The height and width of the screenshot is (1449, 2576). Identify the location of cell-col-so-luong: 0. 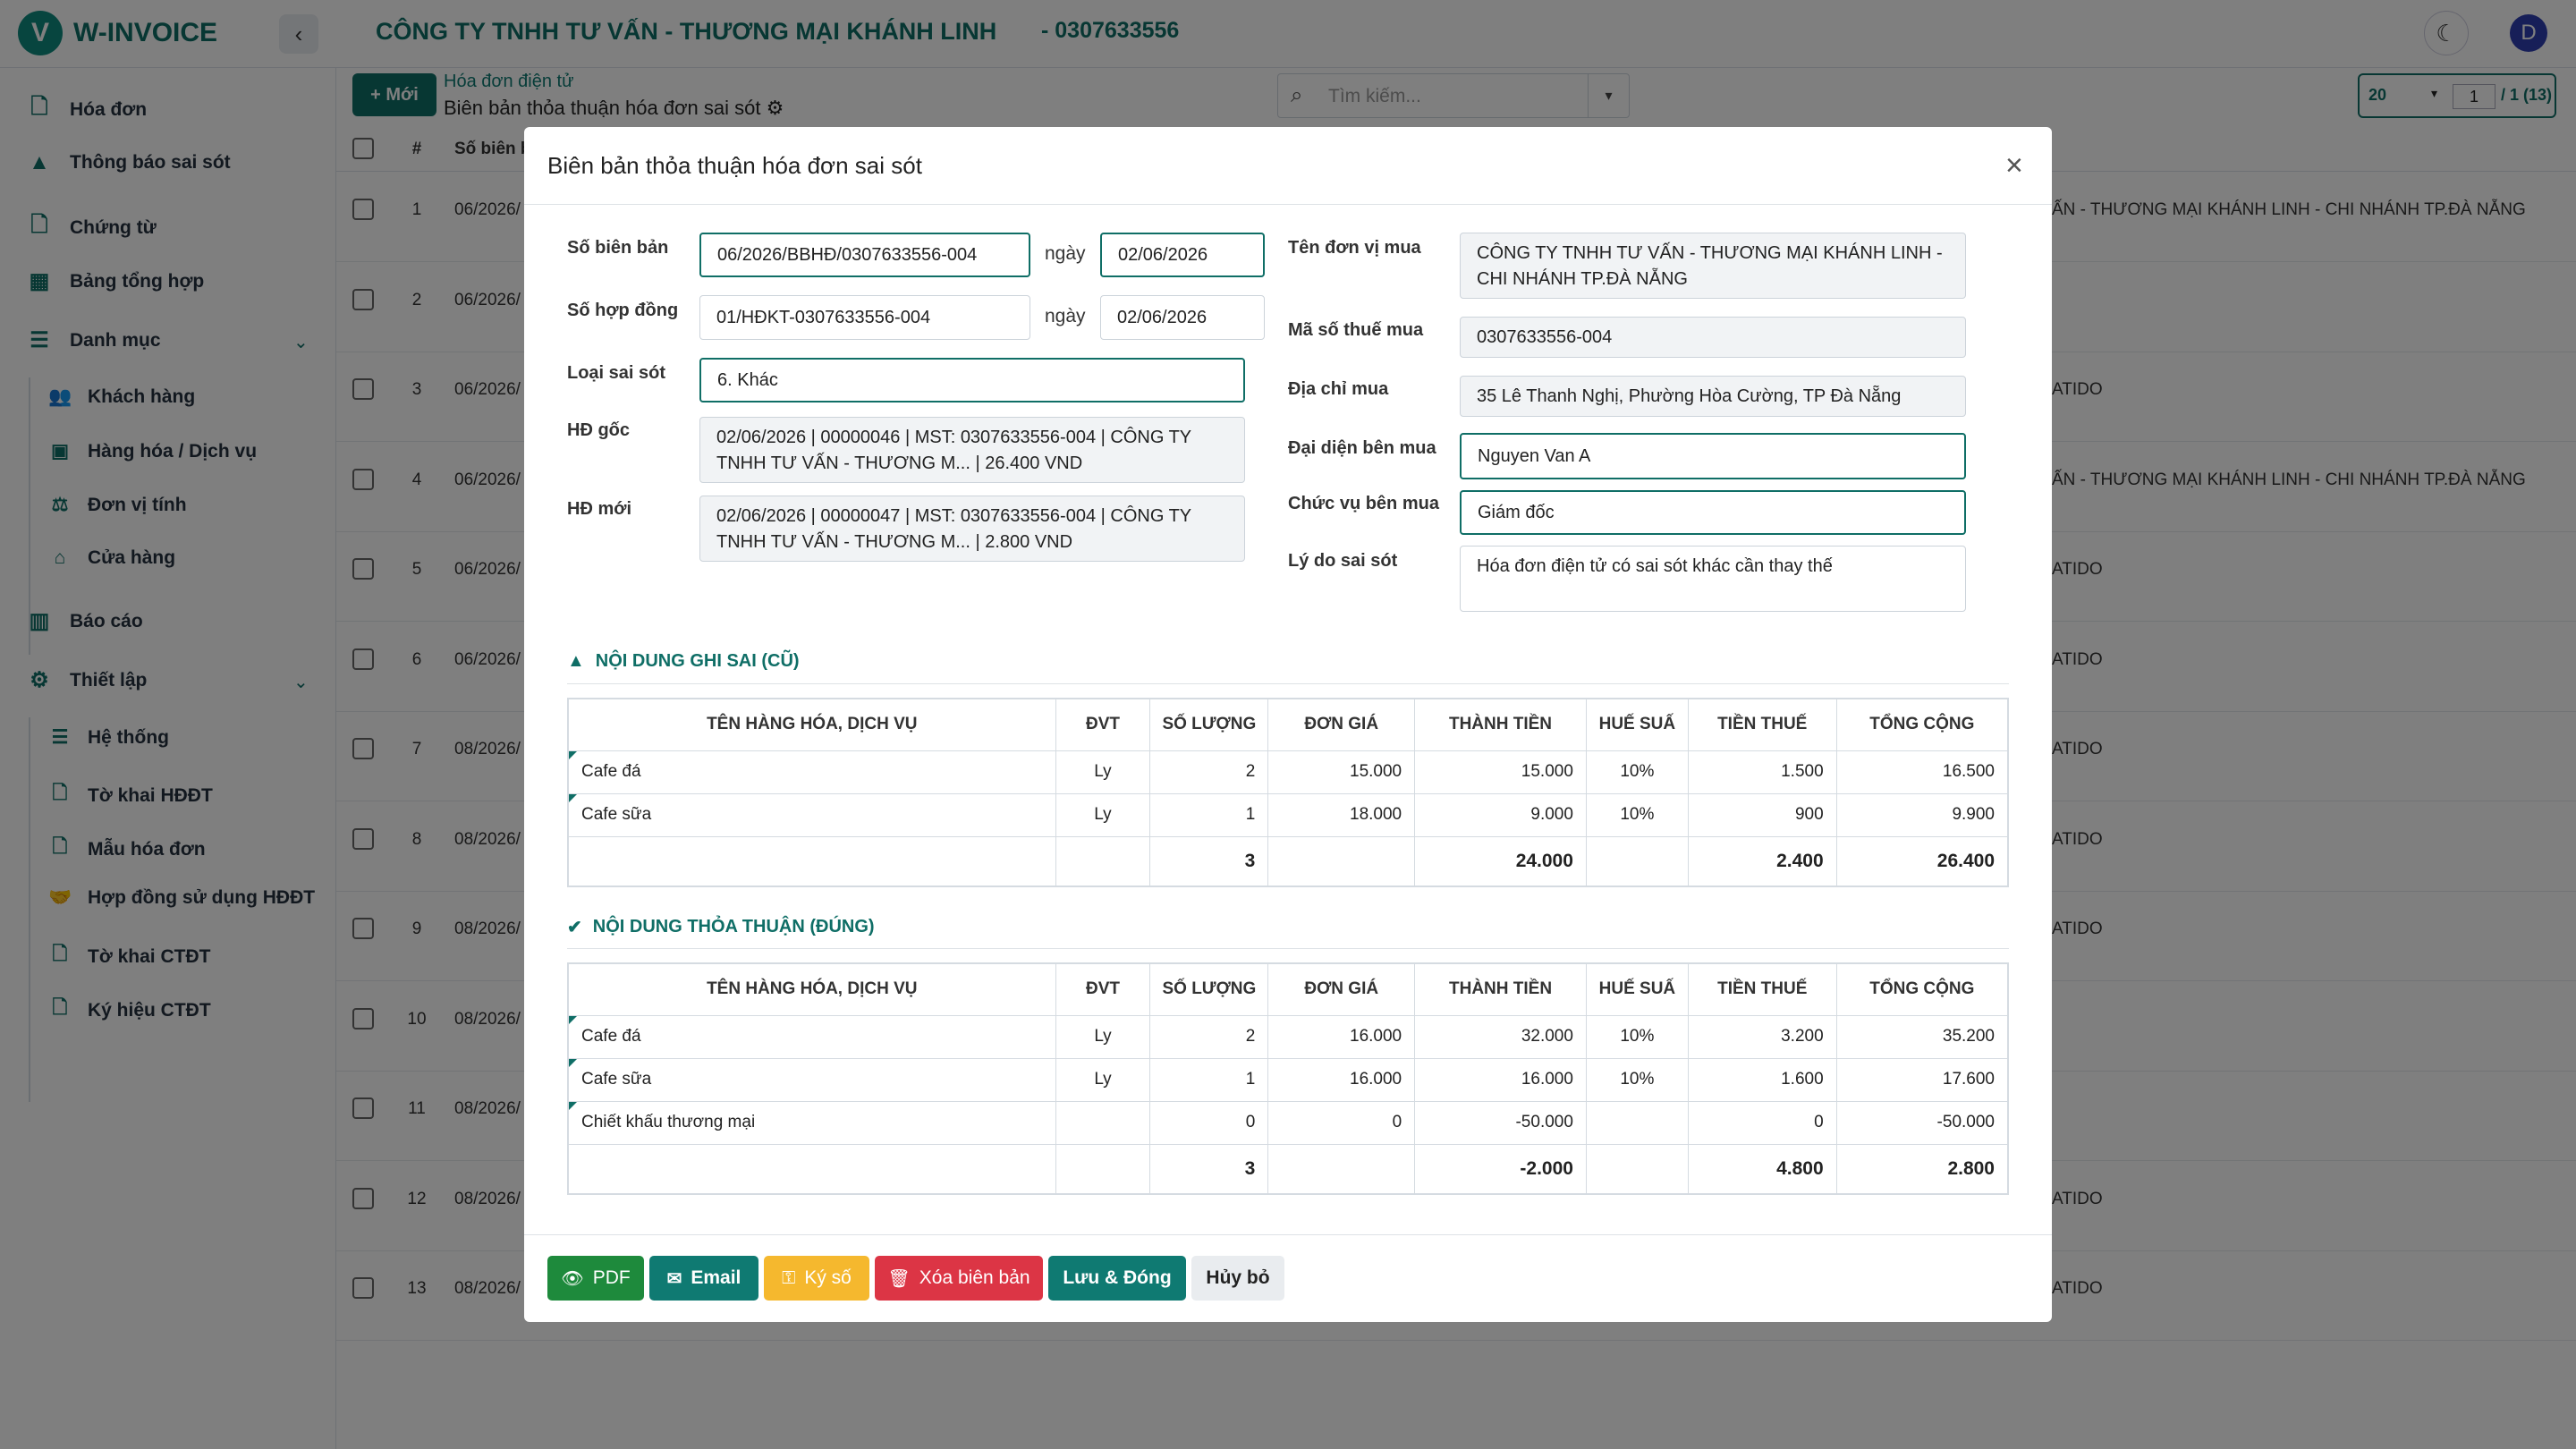
(1209, 1122).